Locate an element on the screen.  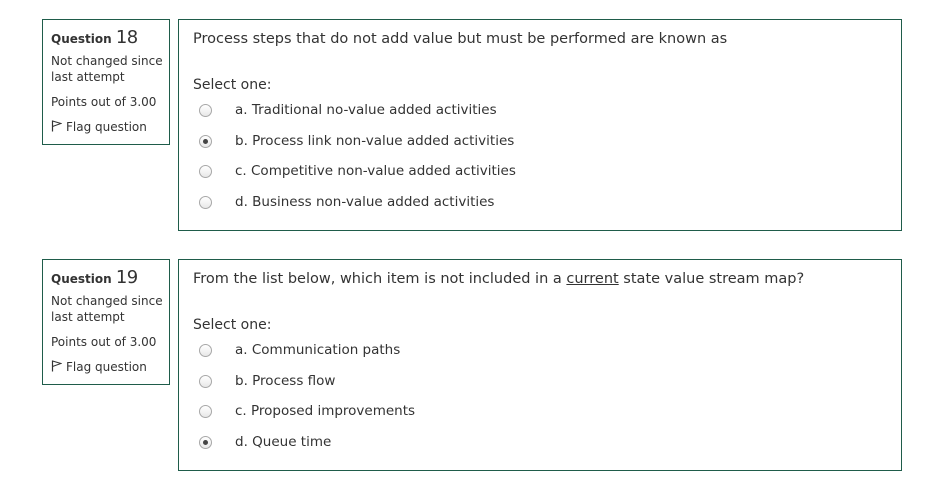
answer-option: b. Process flow is located at coordinates (429, 382).